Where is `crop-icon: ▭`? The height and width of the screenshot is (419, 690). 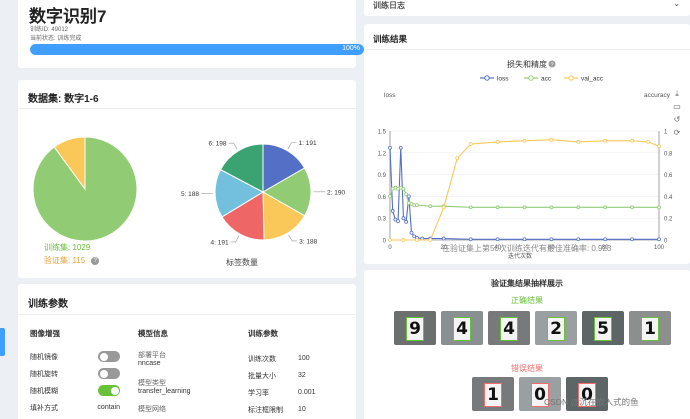
crop-icon: ▭ is located at coordinates (677, 106).